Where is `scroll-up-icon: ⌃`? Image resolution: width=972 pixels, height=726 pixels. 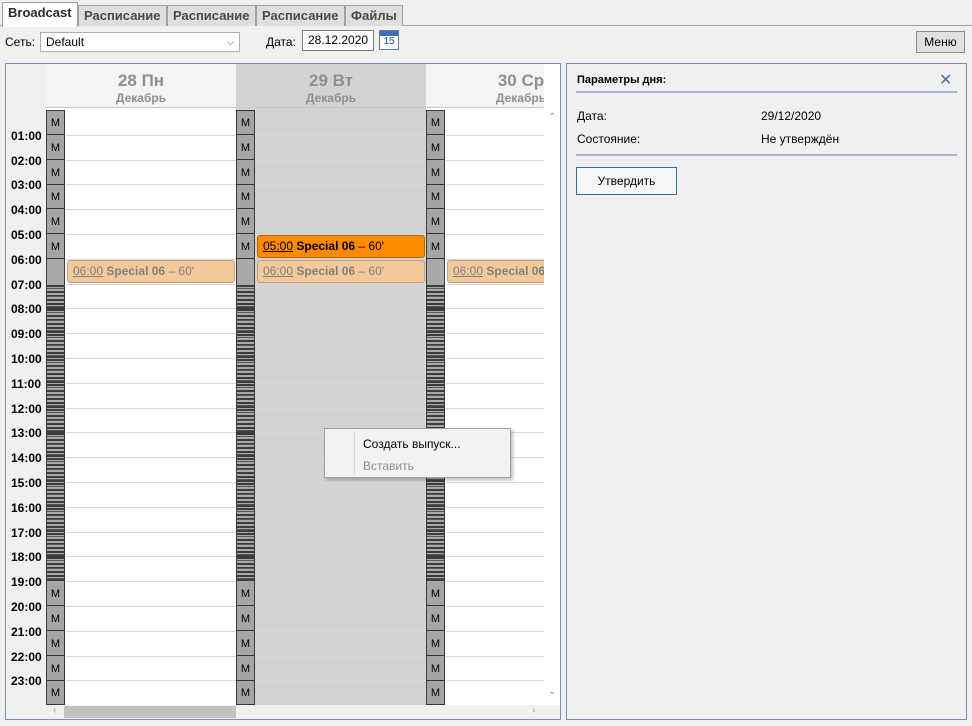
scroll-up-icon: ⌃ is located at coordinates (552, 117).